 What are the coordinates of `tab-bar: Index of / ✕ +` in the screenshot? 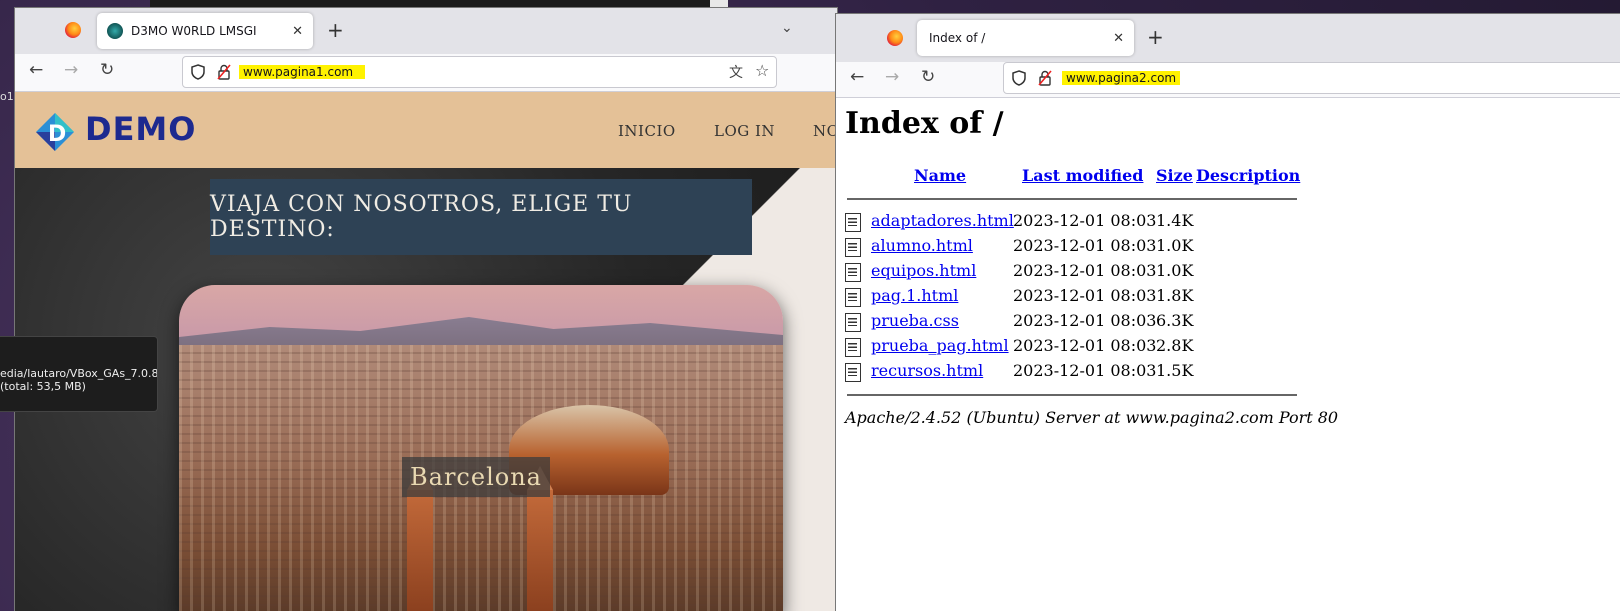 It's located at (1228, 38).